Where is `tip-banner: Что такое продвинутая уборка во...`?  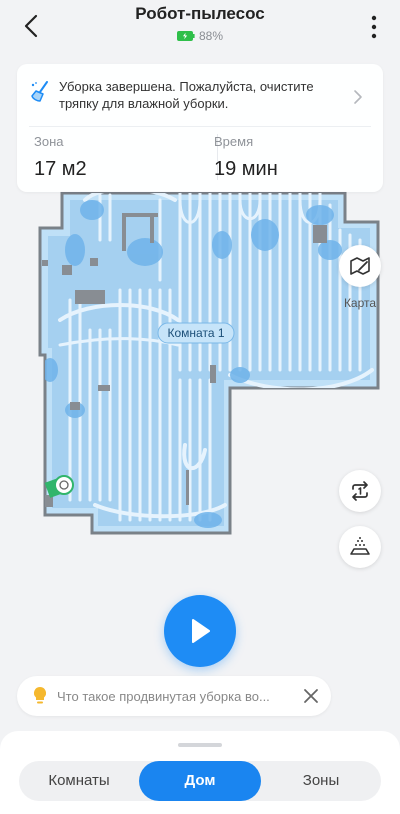
tip-banner: Что такое продвинутая уборка во... is located at coordinates (174, 696).